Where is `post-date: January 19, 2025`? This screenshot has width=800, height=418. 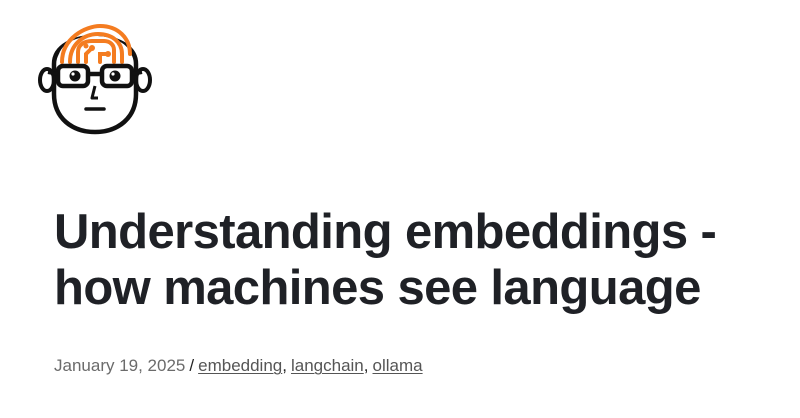 post-date: January 19, 2025 is located at coordinates (120, 365).